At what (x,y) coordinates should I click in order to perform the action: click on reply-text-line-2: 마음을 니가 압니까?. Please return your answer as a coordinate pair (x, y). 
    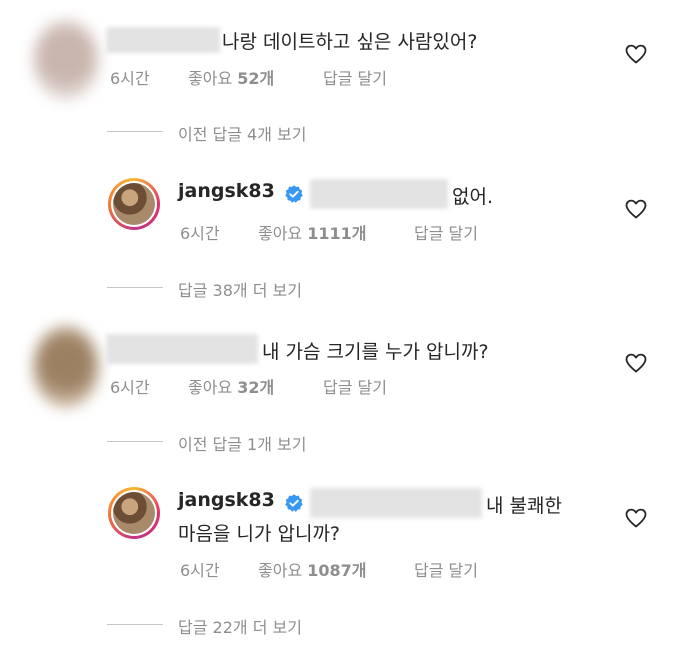
    Looking at the image, I should click on (259, 534).